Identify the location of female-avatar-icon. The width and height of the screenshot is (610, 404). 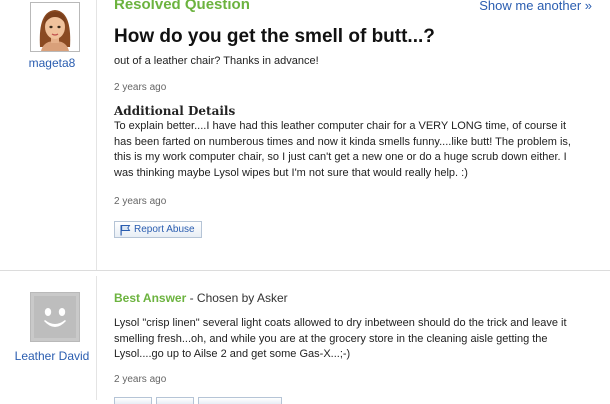
(55, 27).